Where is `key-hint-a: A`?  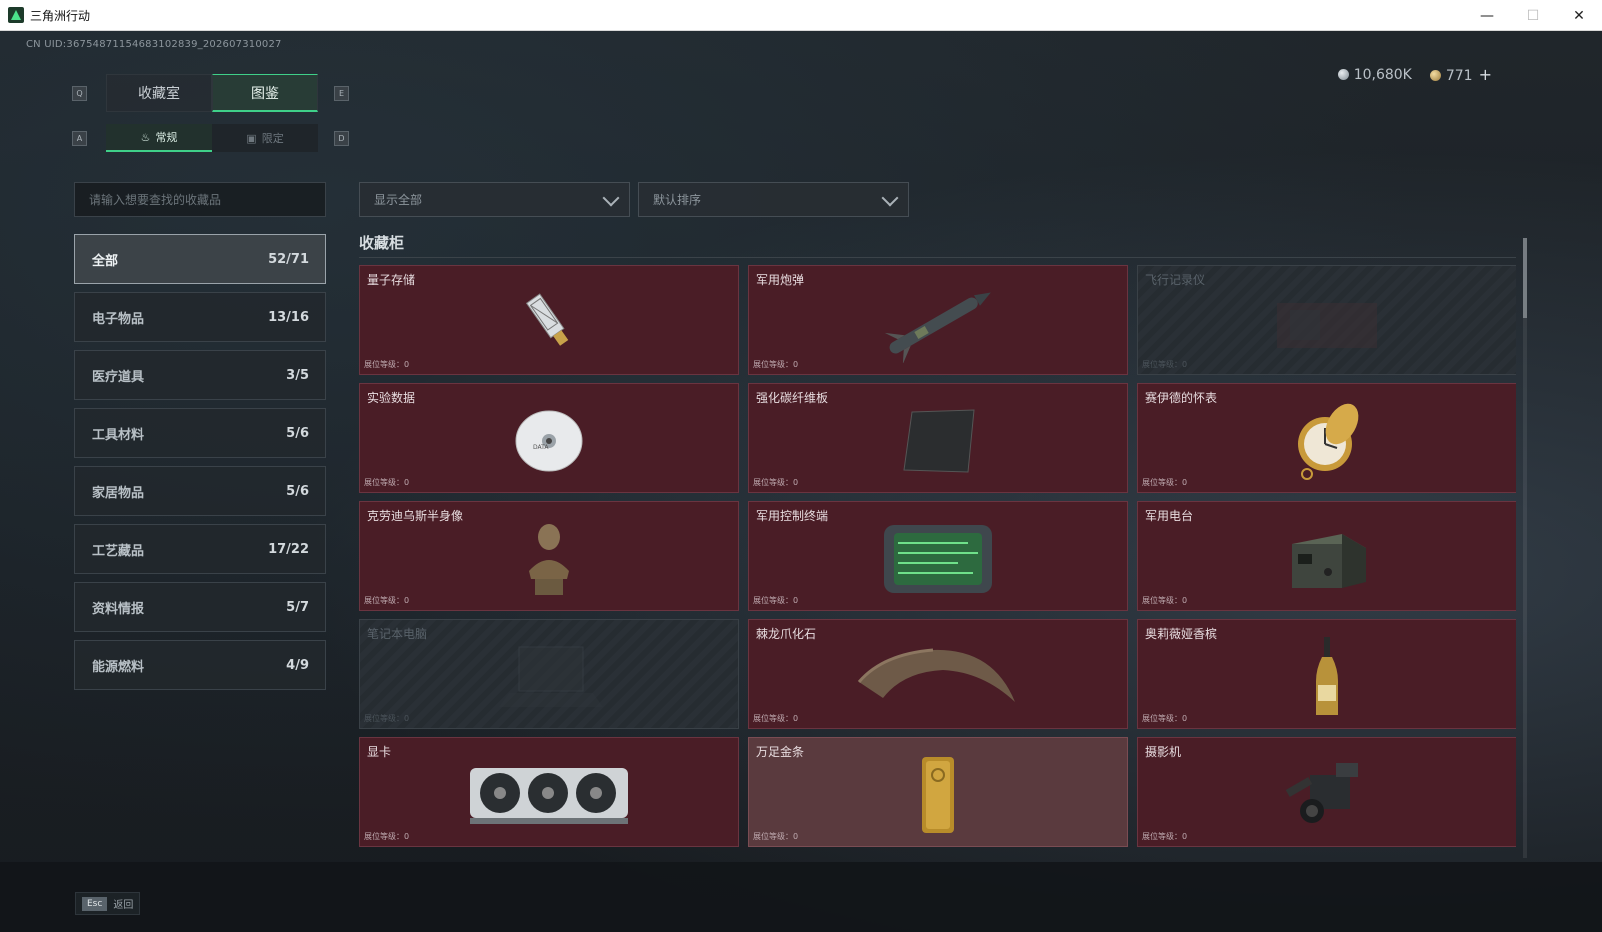
key-hint-a: A is located at coordinates (79, 138).